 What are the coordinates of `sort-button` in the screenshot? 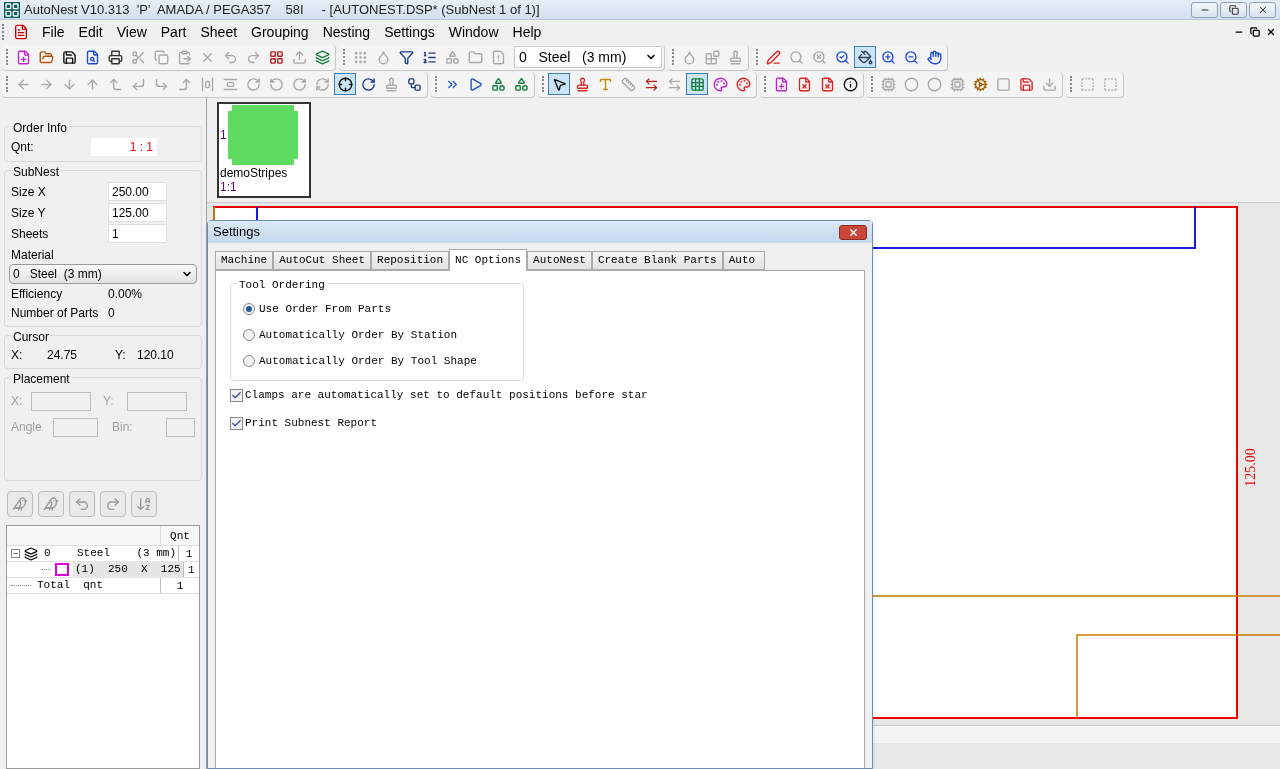 It's located at (144, 504).